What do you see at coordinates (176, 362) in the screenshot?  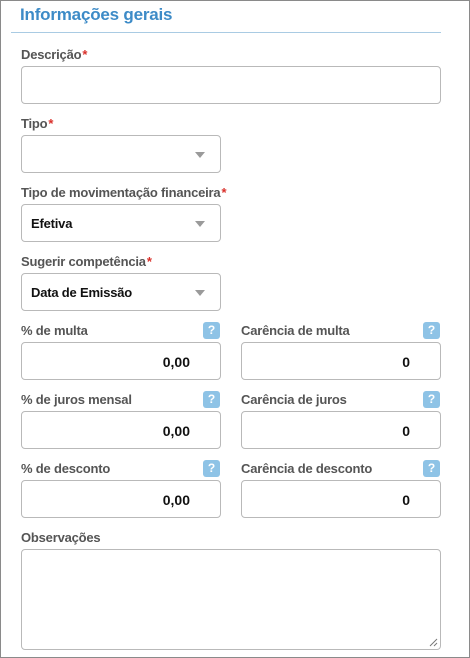 I see `multa-value: 0,00` at bounding box center [176, 362].